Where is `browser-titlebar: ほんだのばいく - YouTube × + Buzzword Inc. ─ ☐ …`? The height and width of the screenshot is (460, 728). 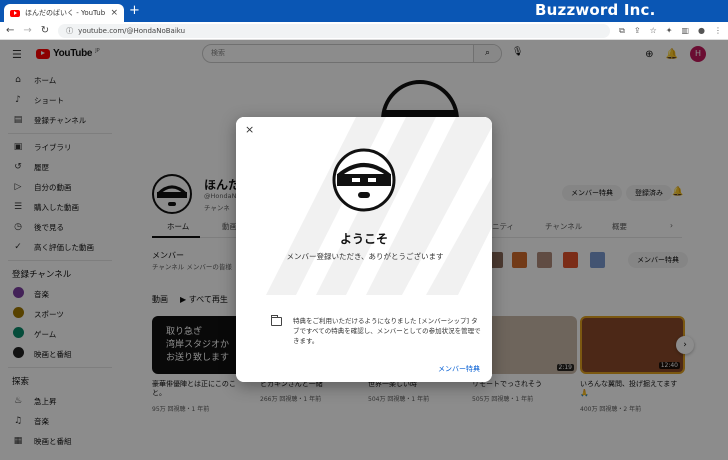 browser-titlebar: ほんだのばいく - YouTube × + Buzzword Inc. ─ ☐ … is located at coordinates (364, 11).